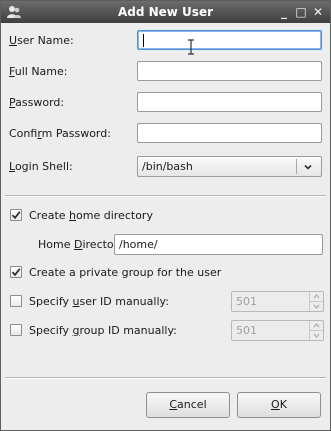 The height and width of the screenshot is (431, 331). Describe the element at coordinates (308, 167) in the screenshot. I see `chevron-down-icon` at that location.